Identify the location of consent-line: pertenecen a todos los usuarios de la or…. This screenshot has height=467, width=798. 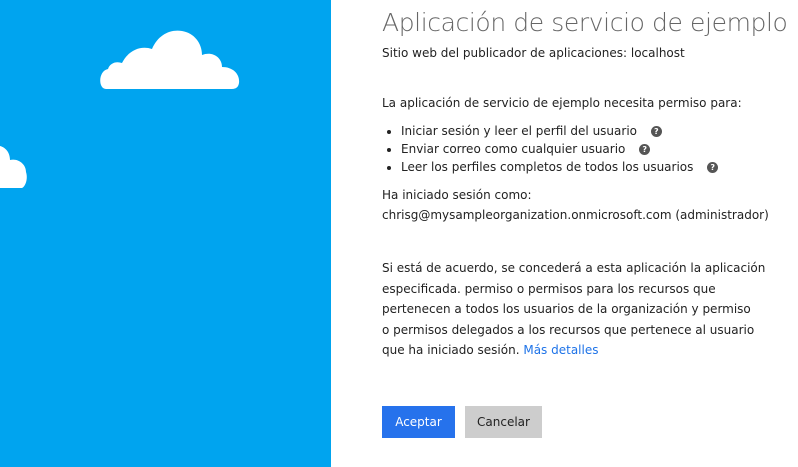
(566, 309).